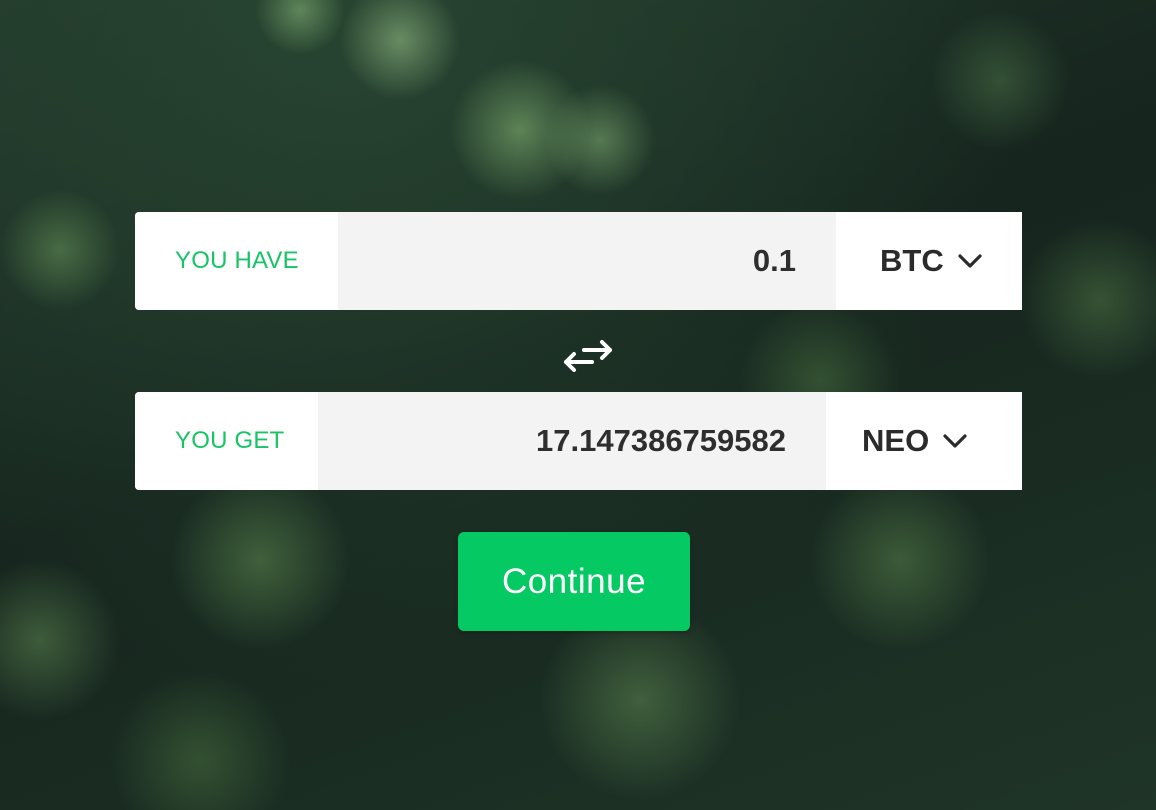  What do you see at coordinates (896, 440) in the screenshot?
I see `you-get-currency-label: NEO` at bounding box center [896, 440].